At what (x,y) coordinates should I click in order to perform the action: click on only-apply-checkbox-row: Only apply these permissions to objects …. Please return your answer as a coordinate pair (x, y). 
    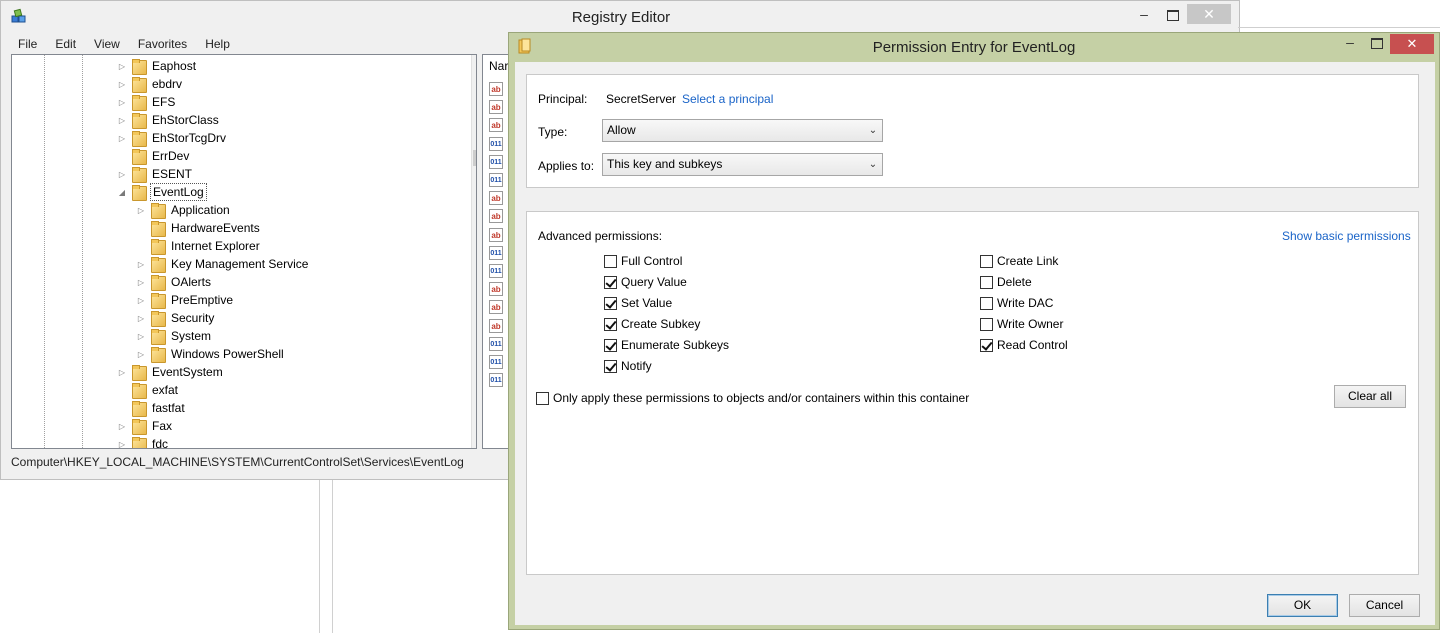
    Looking at the image, I should click on (752, 398).